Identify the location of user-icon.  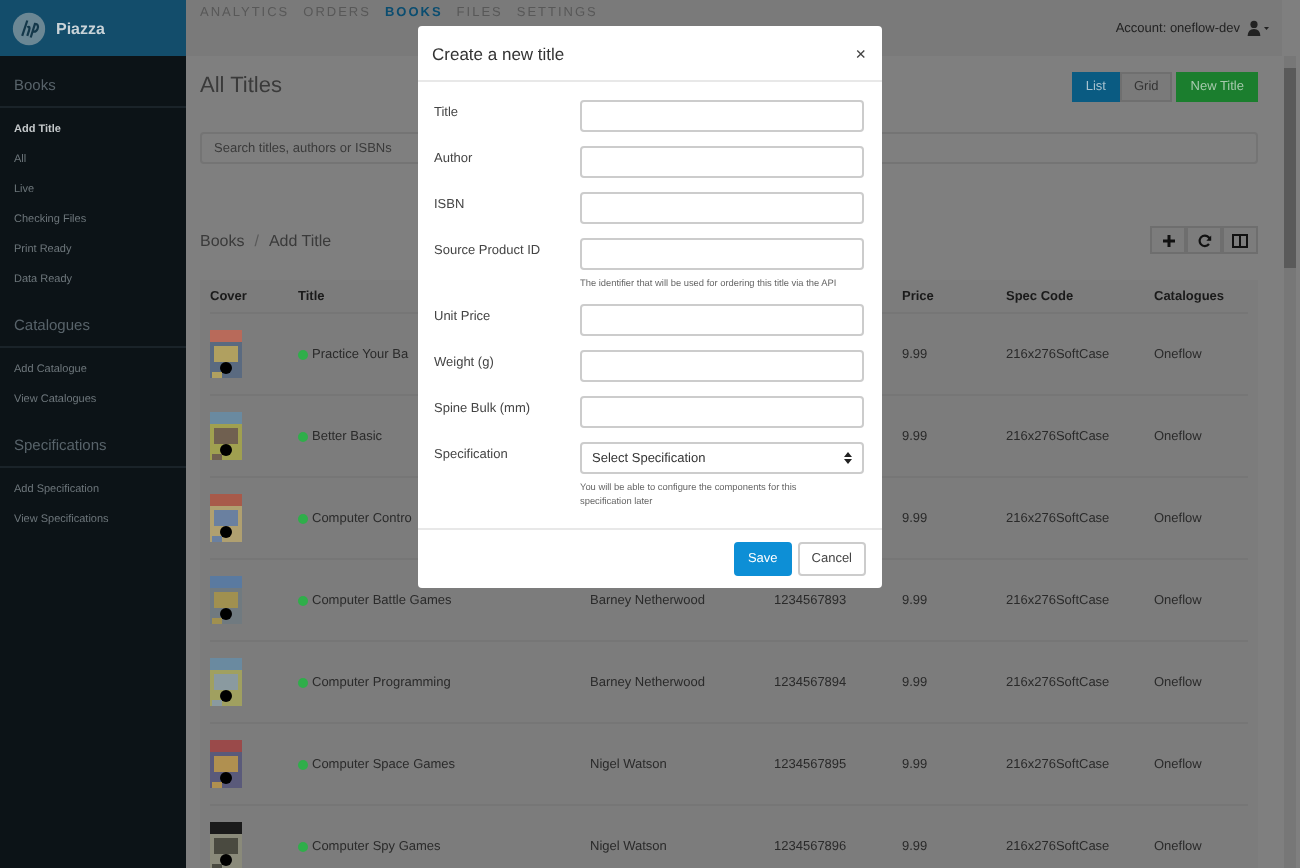
(1258, 28).